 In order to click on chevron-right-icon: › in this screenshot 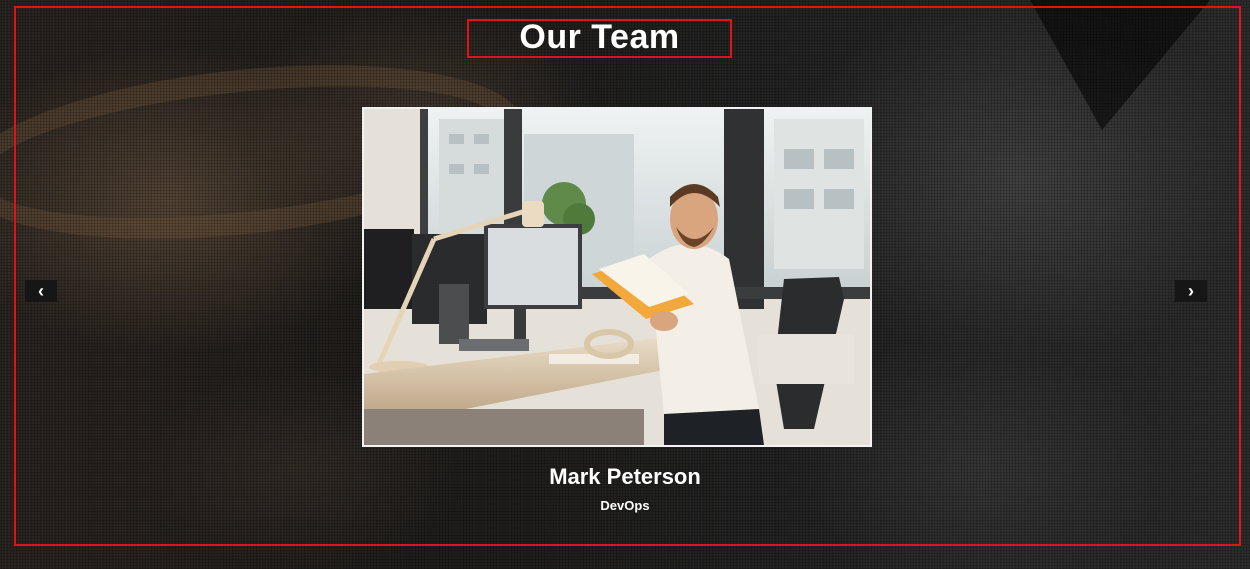, I will do `click(1191, 290)`.